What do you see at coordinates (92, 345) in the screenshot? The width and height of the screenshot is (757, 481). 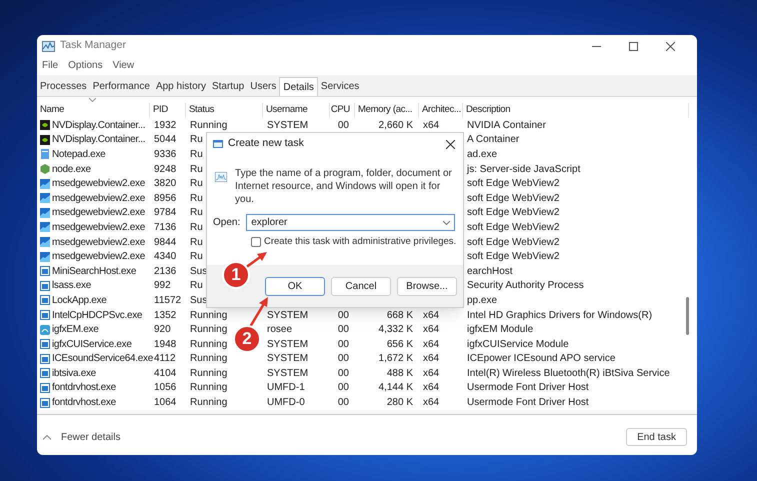 I see `table-cell-text: igfxCUIService.exe` at bounding box center [92, 345].